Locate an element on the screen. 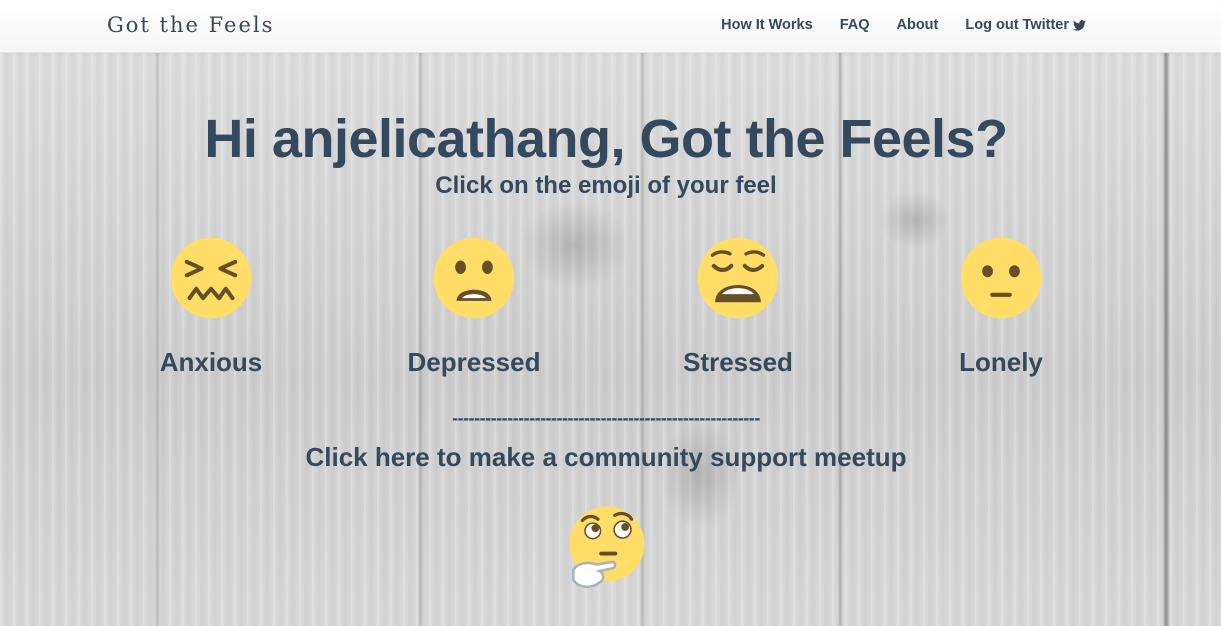 Image resolution: width=1221 pixels, height=626 pixels. feel-label-stressed: Stressed is located at coordinates (738, 362).